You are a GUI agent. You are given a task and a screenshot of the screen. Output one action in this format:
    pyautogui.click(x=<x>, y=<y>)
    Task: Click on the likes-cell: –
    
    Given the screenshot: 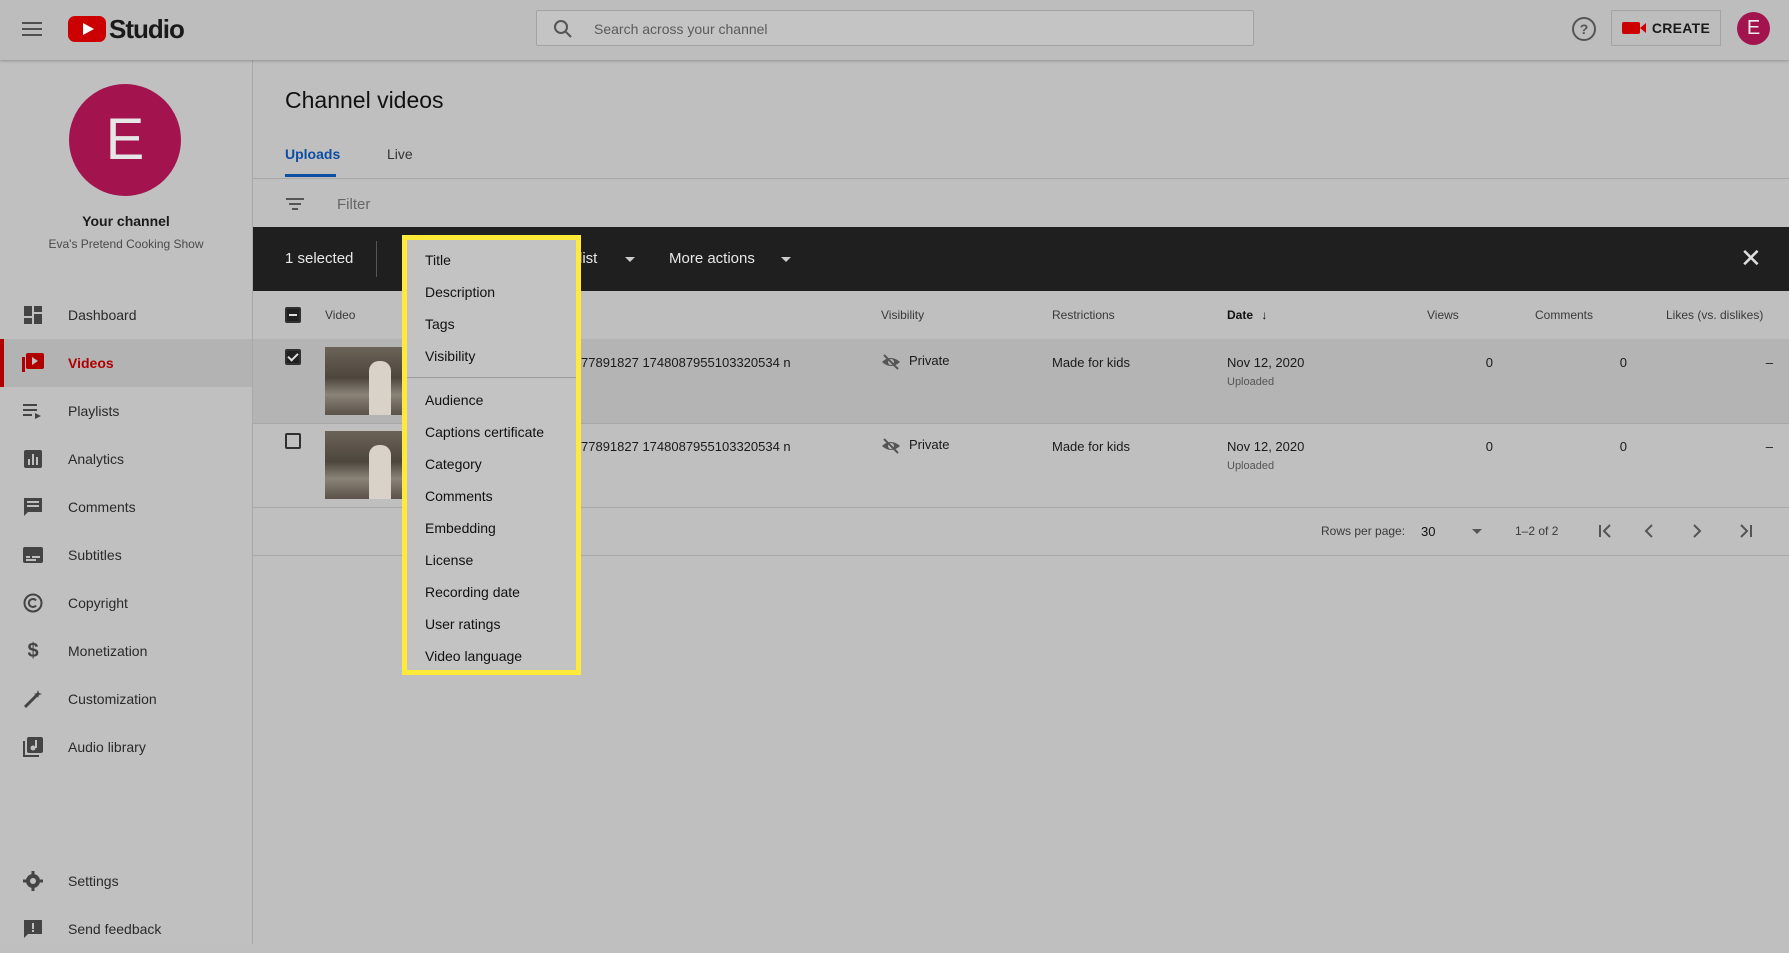 What is the action you would take?
    pyautogui.click(x=1769, y=362)
    